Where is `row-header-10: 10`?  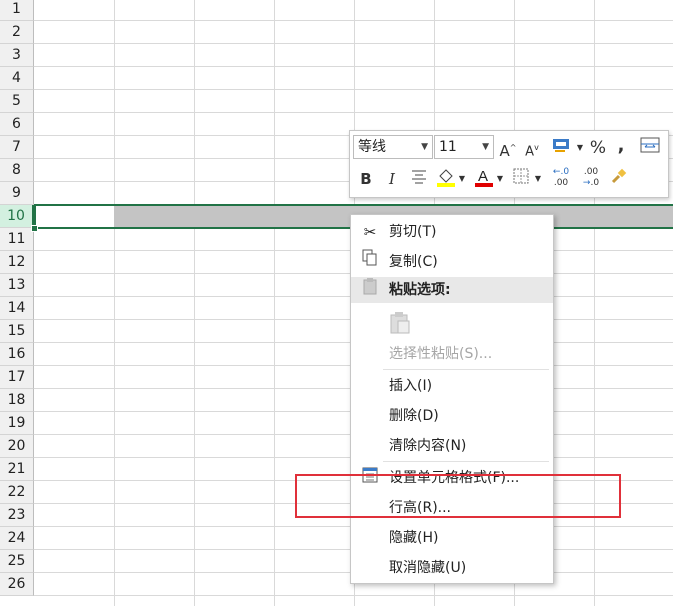 row-header-10: 10 is located at coordinates (17, 216).